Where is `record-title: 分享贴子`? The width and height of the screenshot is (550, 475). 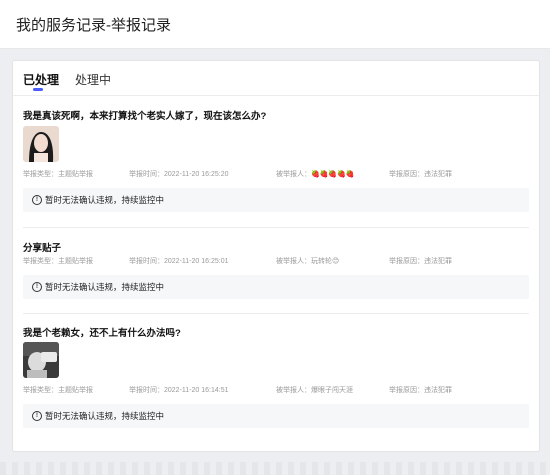 record-title: 分享贴子 is located at coordinates (42, 247).